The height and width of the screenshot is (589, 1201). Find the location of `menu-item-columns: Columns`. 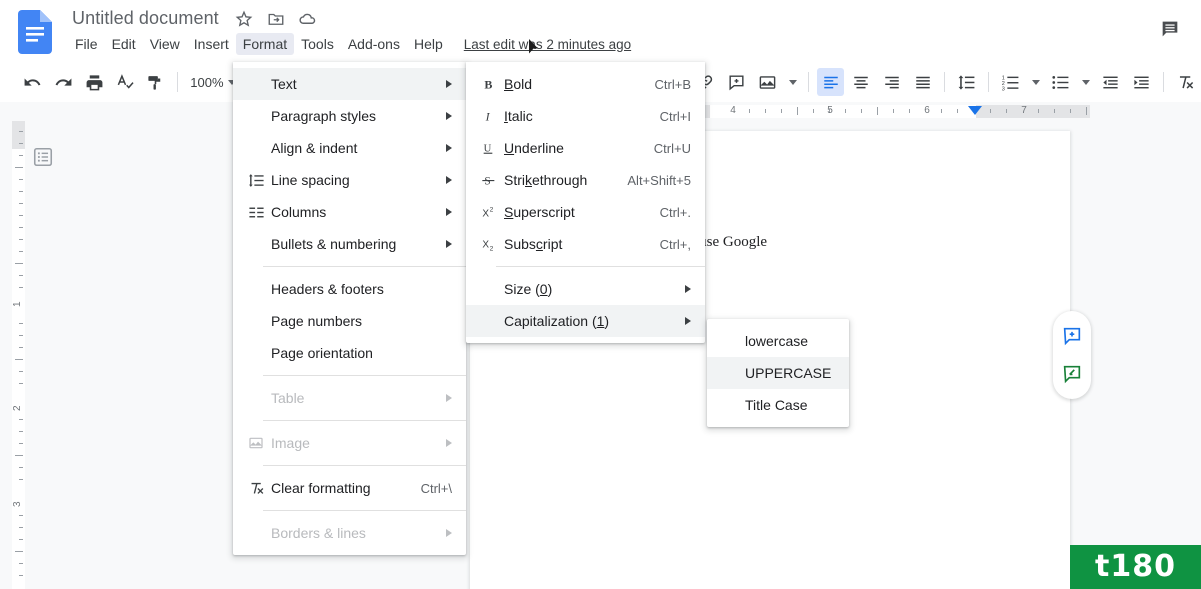

menu-item-columns: Columns is located at coordinates (349, 212).